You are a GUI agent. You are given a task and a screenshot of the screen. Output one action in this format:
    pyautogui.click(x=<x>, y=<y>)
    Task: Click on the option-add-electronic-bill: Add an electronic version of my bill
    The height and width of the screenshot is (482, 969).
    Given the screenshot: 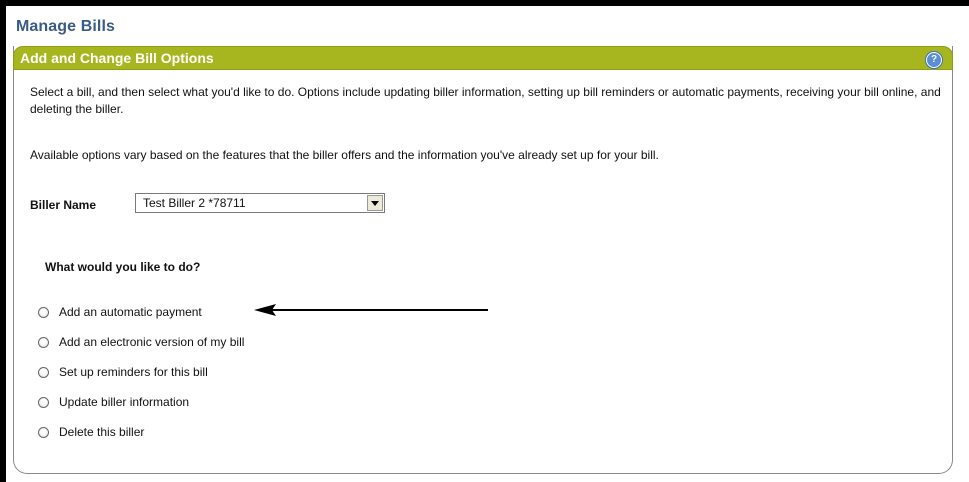 What is the action you would take?
    pyautogui.click(x=141, y=342)
    